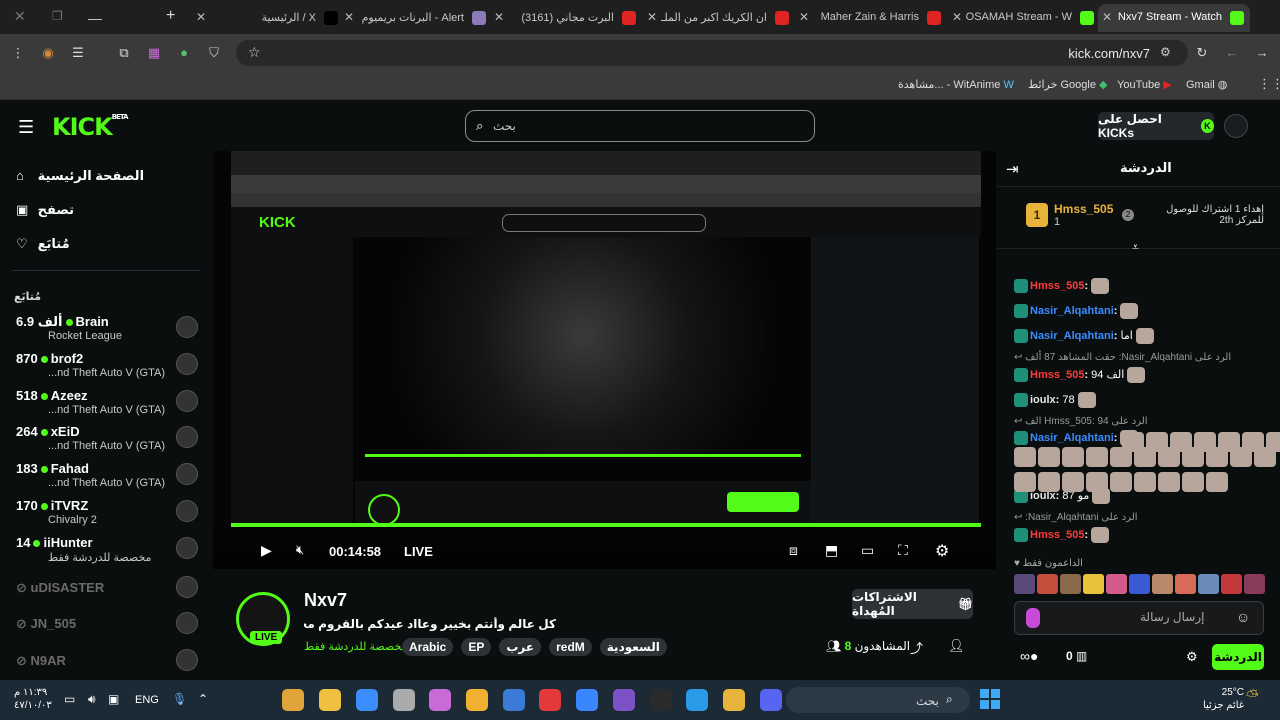 This screenshot has width=1280, height=720. What do you see at coordinates (92, 699) in the screenshot?
I see `volume-icon: 🔊︎` at bounding box center [92, 699].